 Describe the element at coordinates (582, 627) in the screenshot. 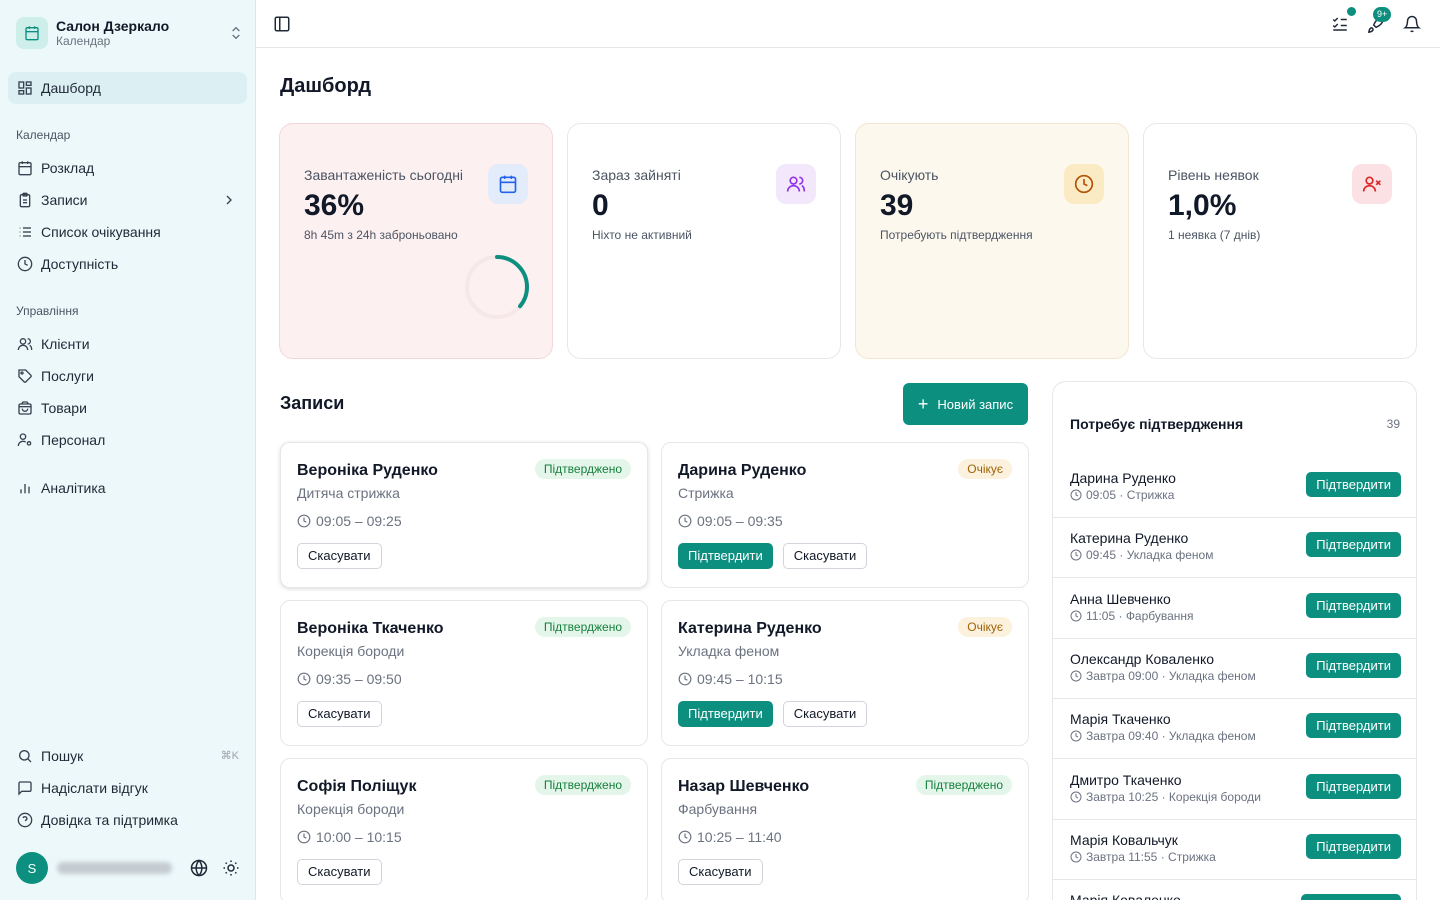

I see `status-badge: Підтверджено` at that location.